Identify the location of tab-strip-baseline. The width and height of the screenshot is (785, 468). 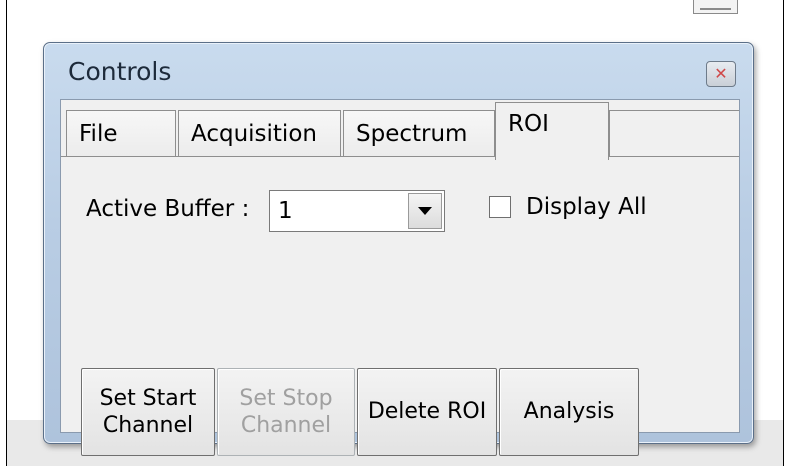
(400, 156).